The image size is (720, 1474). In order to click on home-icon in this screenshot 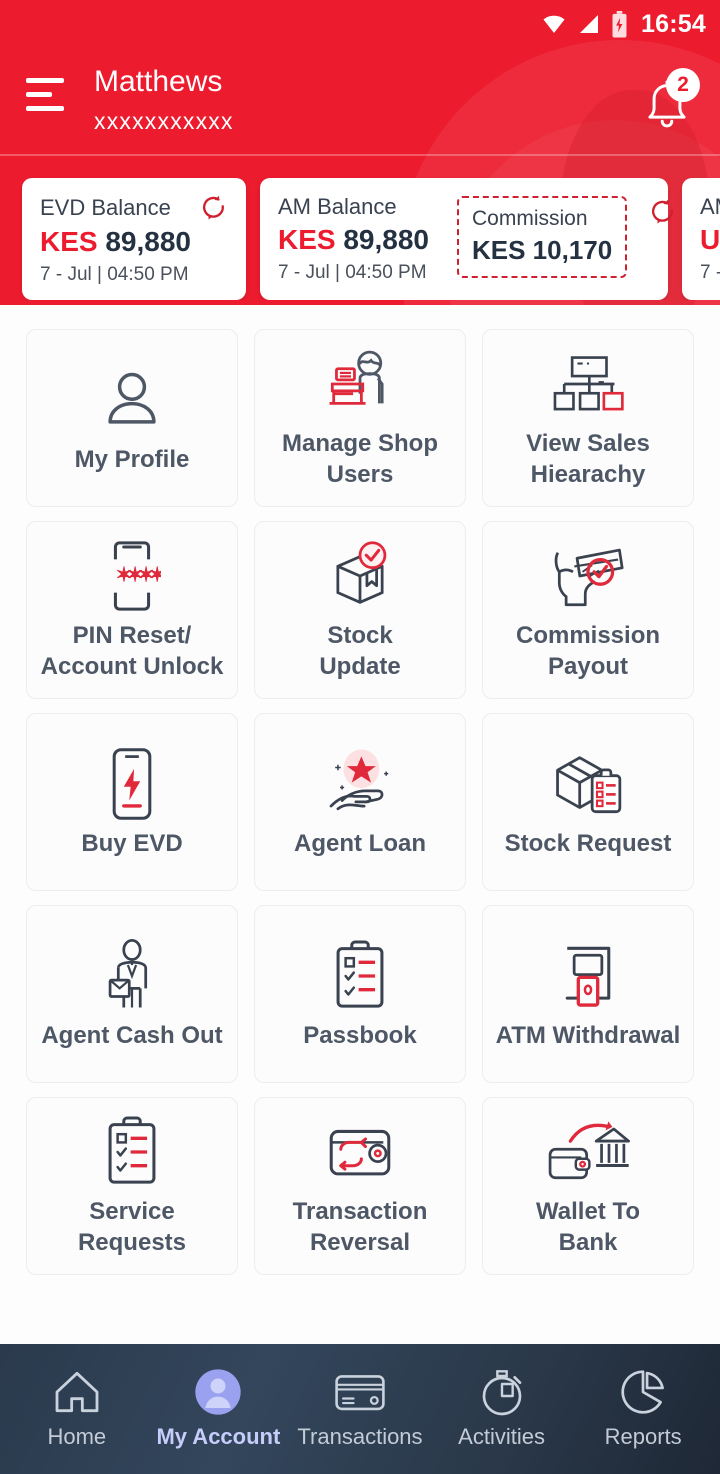, I will do `click(77, 1392)`.